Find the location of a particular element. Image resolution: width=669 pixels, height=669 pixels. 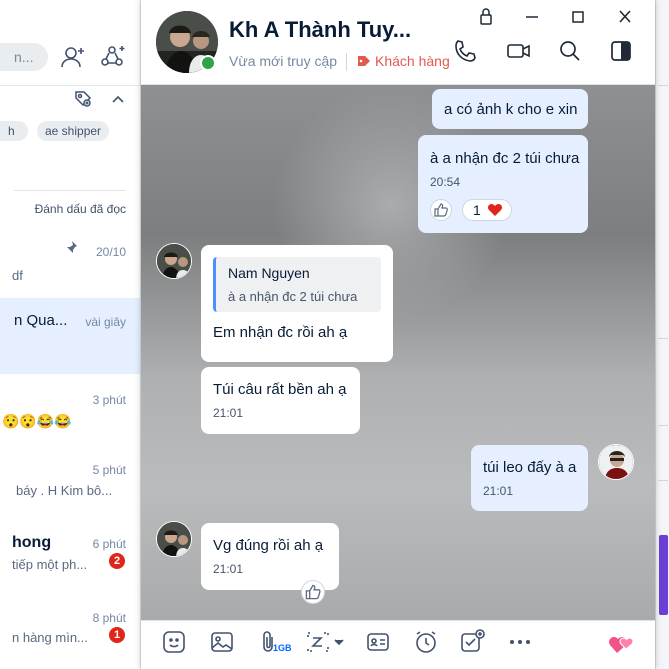

task-icon is located at coordinates (472, 642).